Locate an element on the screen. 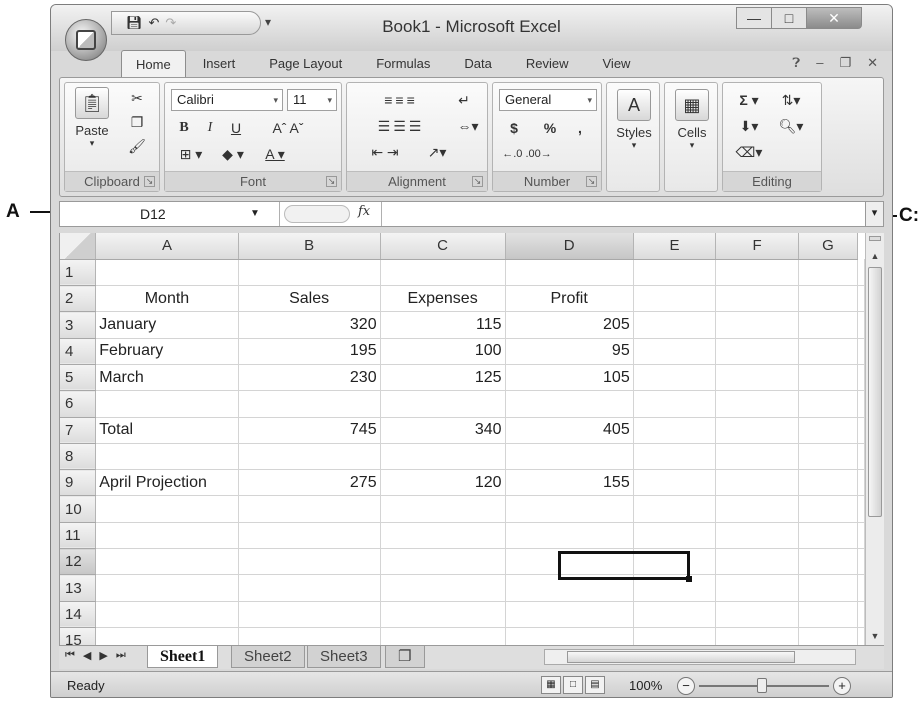 The width and height of the screenshot is (923, 703). cell-a6 is located at coordinates (167, 404).